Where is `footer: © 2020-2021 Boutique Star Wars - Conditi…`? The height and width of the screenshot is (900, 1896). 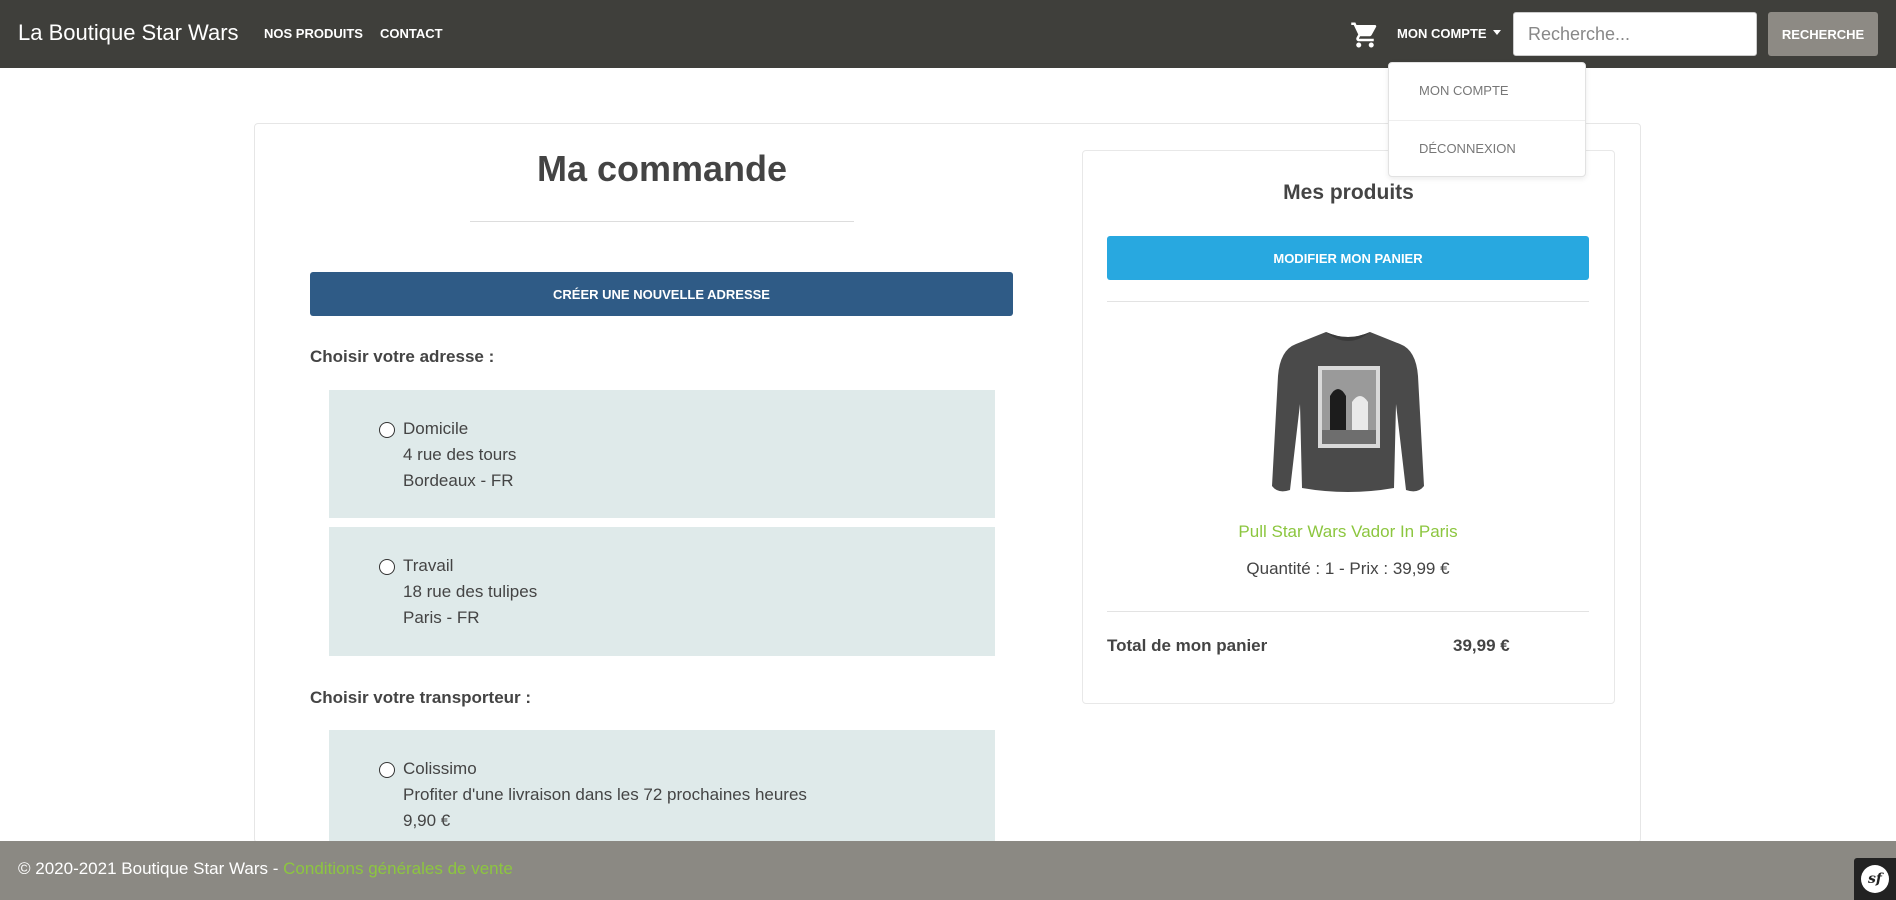
footer: © 2020-2021 Boutique Star Wars - Conditi… is located at coordinates (948, 870).